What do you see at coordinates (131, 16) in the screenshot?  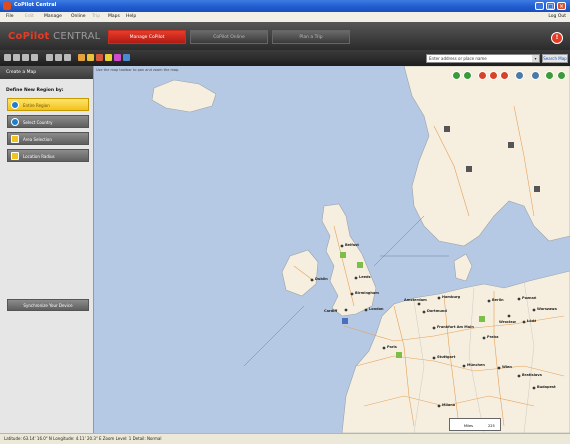 I see `menu-help: Help` at bounding box center [131, 16].